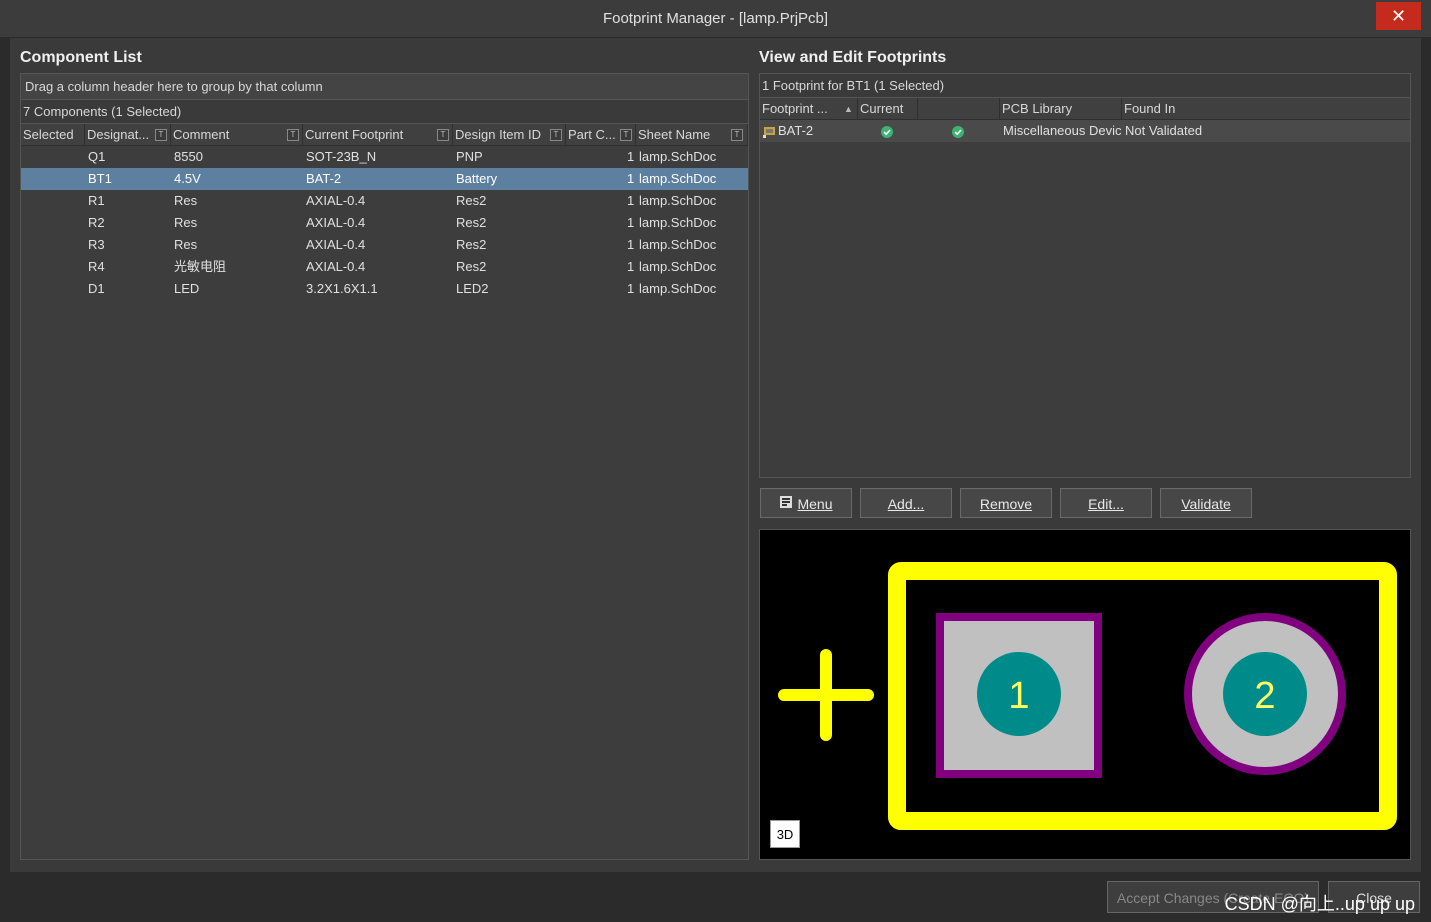  What do you see at coordinates (469, 156) in the screenshot?
I see `cell-design-item-id: PNP` at bounding box center [469, 156].